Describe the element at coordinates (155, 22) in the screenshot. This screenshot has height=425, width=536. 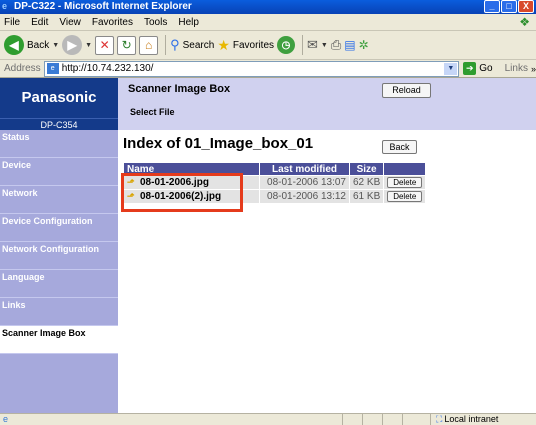
I see `menu-tools: Tools` at that location.